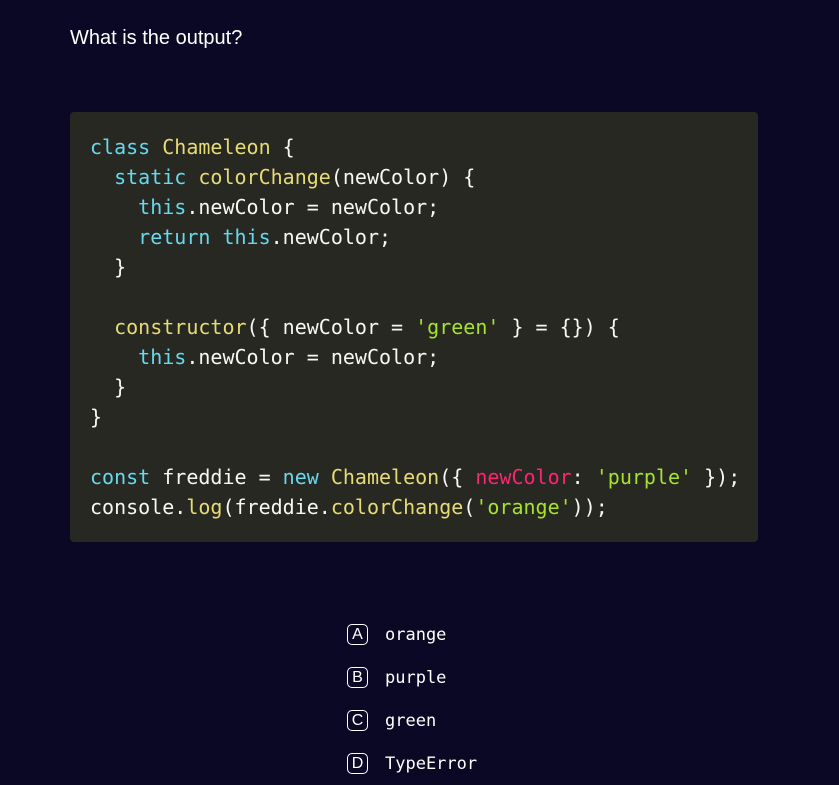 The width and height of the screenshot is (839, 785). What do you see at coordinates (416, 634) in the screenshot?
I see `option-text: orange` at bounding box center [416, 634].